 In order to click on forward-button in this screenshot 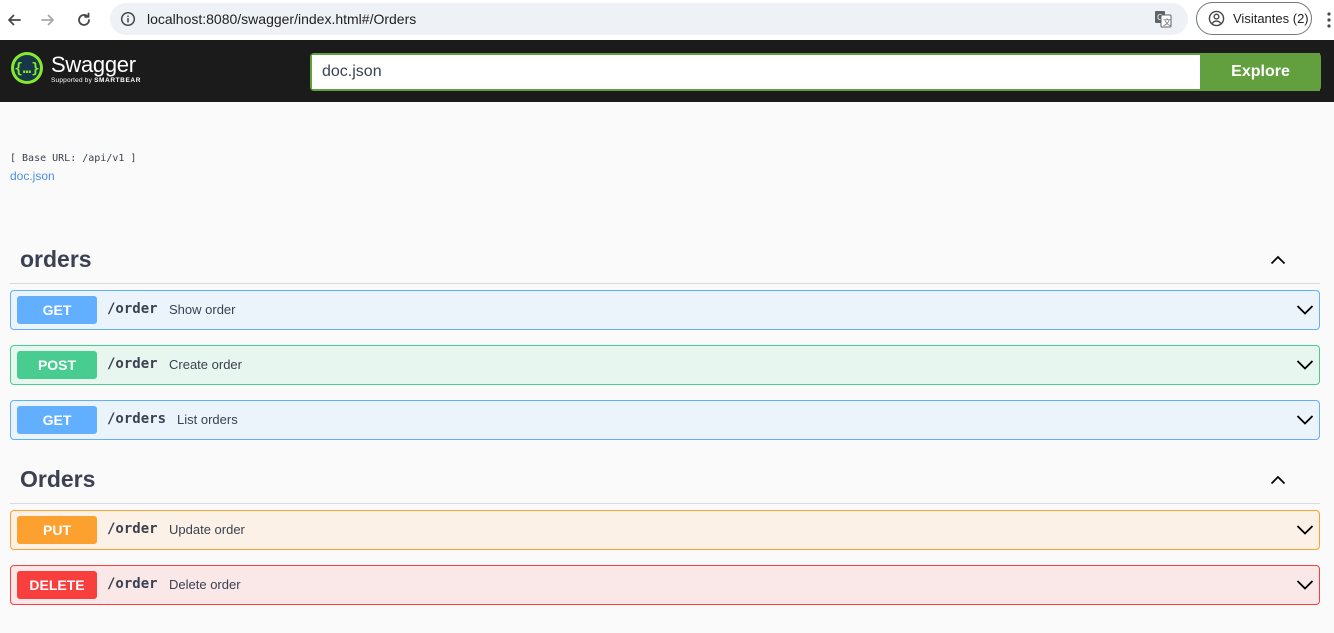, I will do `click(48, 20)`.